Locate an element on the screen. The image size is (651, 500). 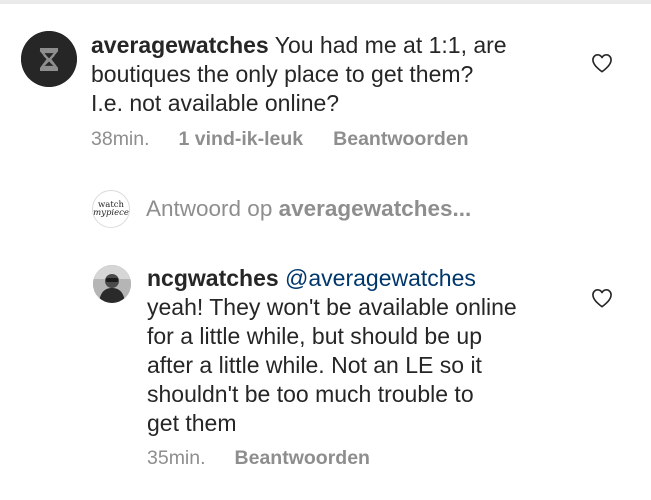
avatar-ncgwatches is located at coordinates (112, 284).